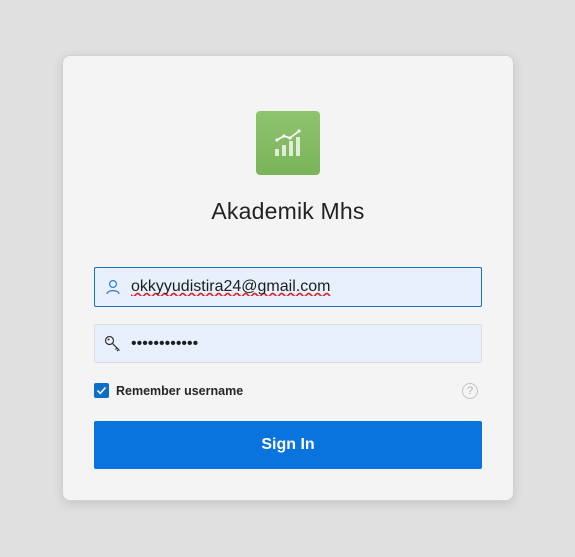 The width and height of the screenshot is (575, 557). I want to click on app-logo, so click(288, 143).